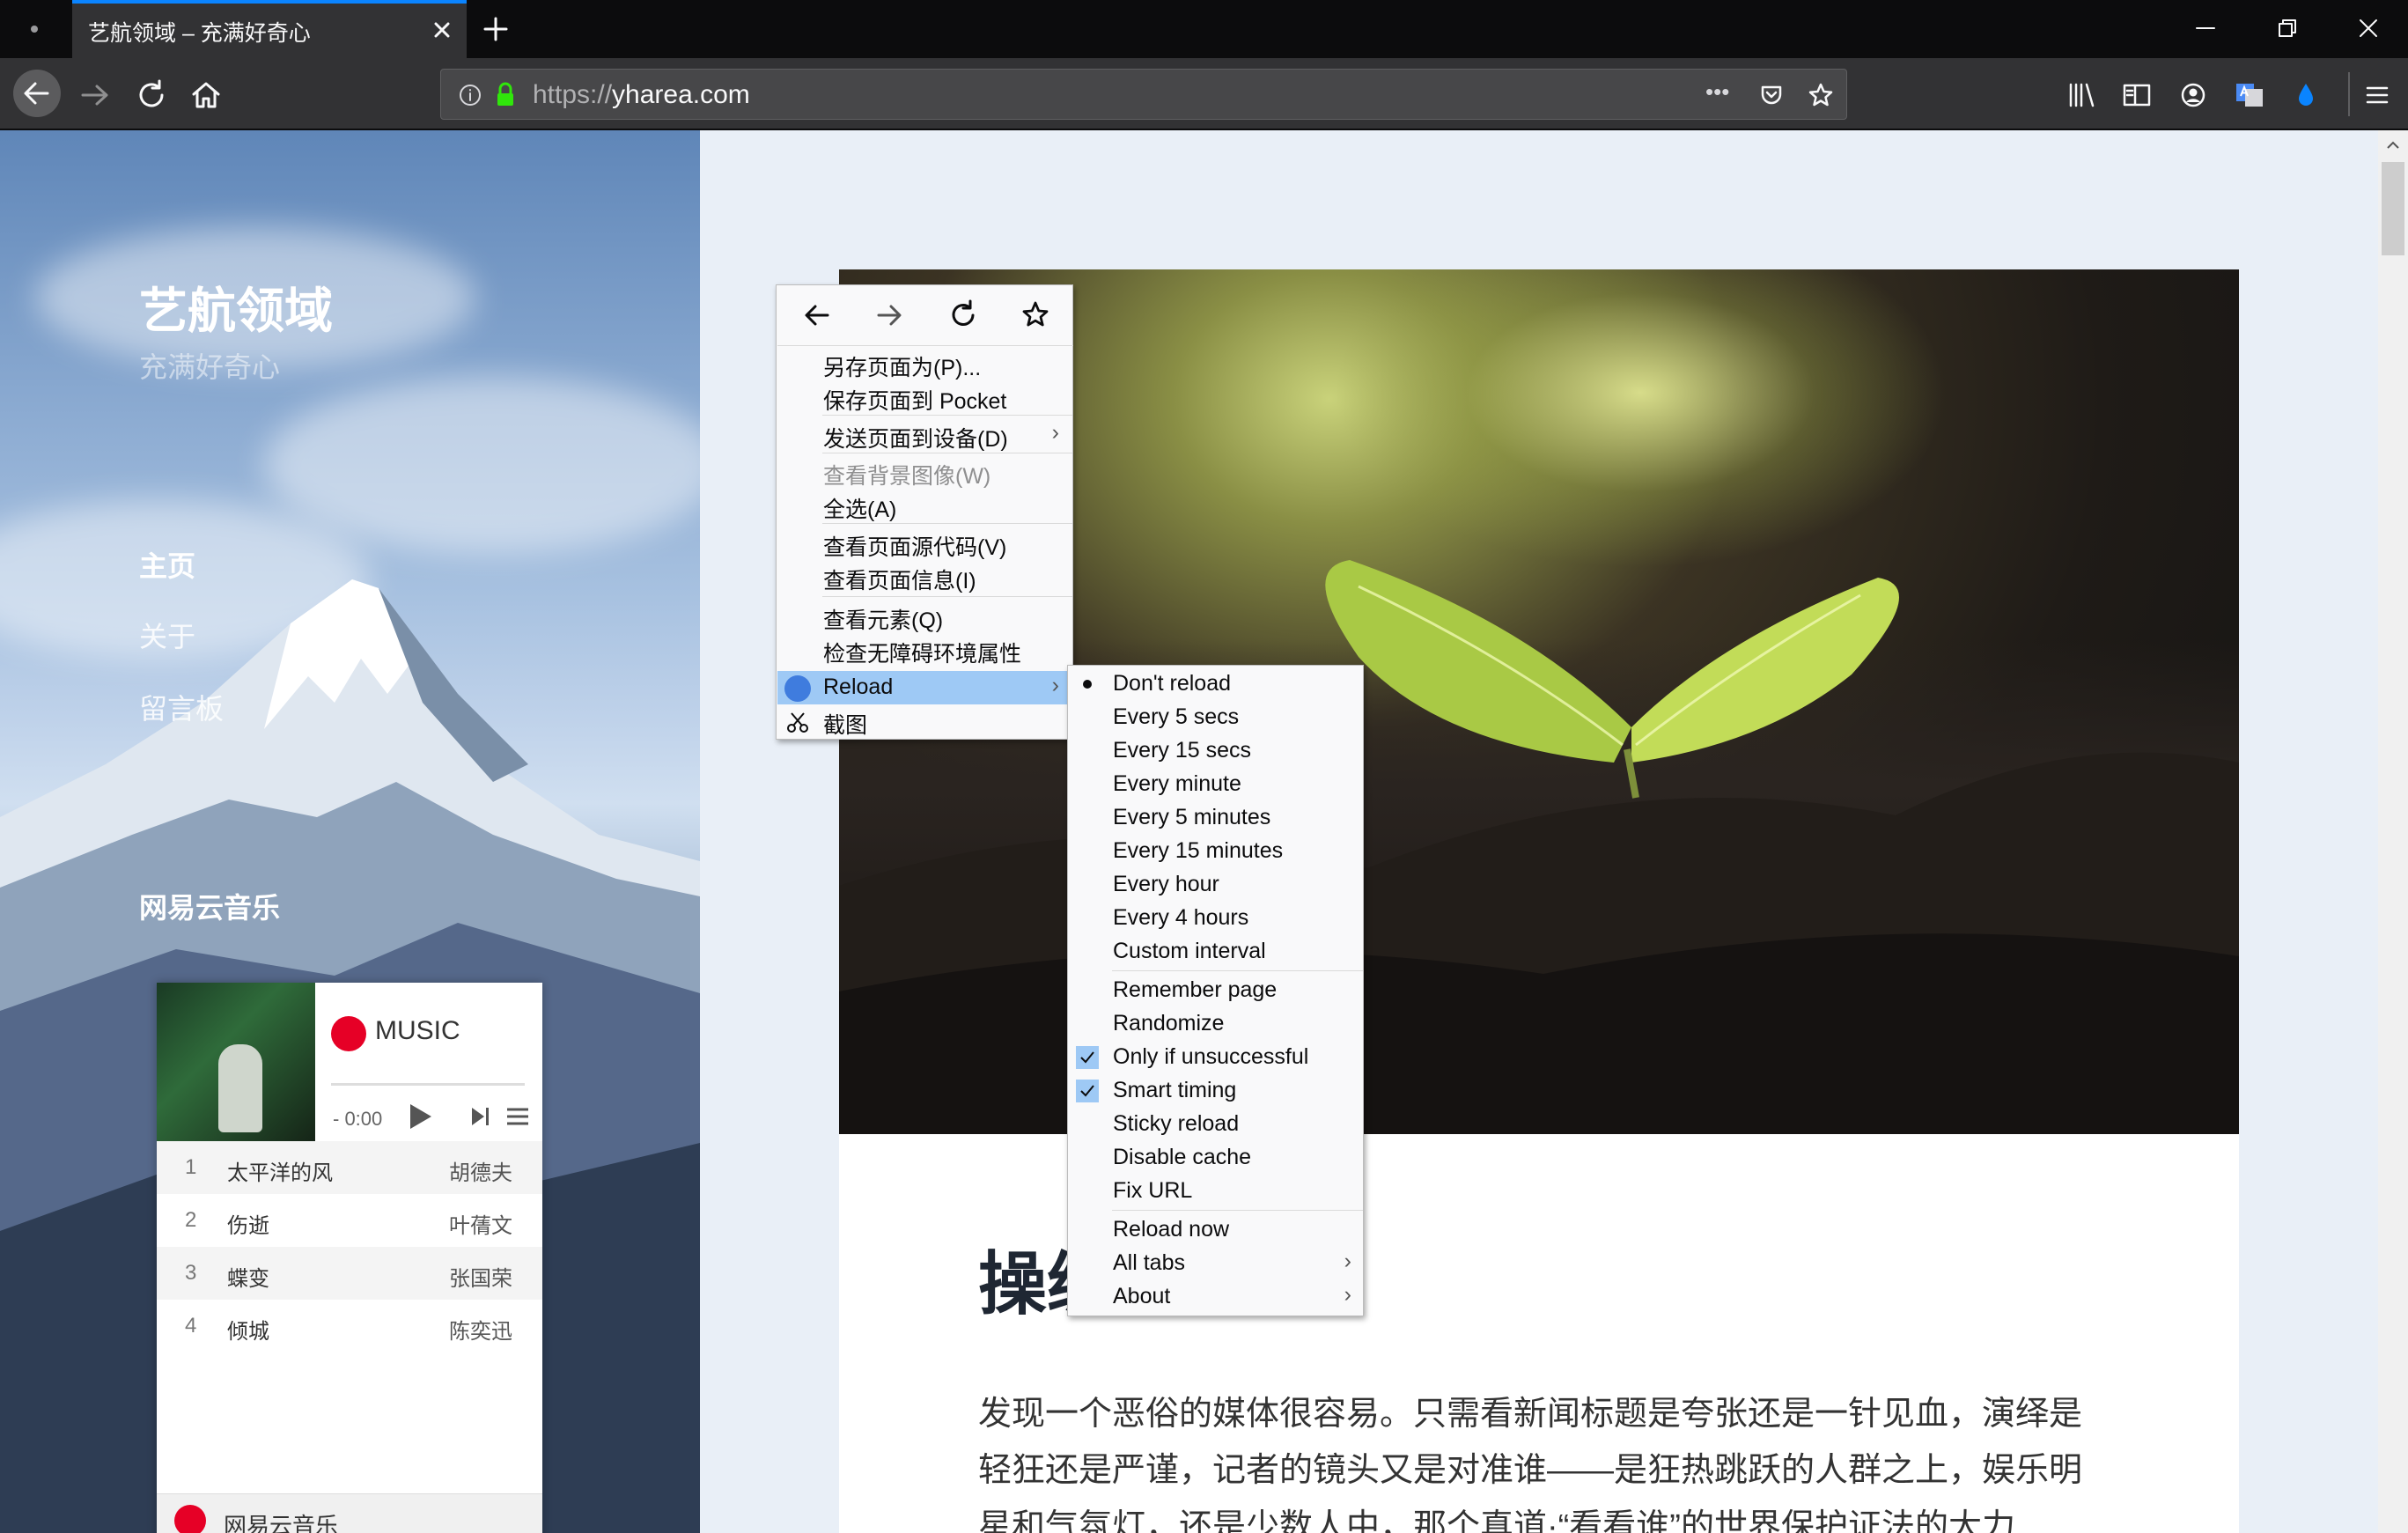  What do you see at coordinates (199, 33) in the screenshot?
I see `tab-title: 艺航领域 – 充满好奇心` at bounding box center [199, 33].